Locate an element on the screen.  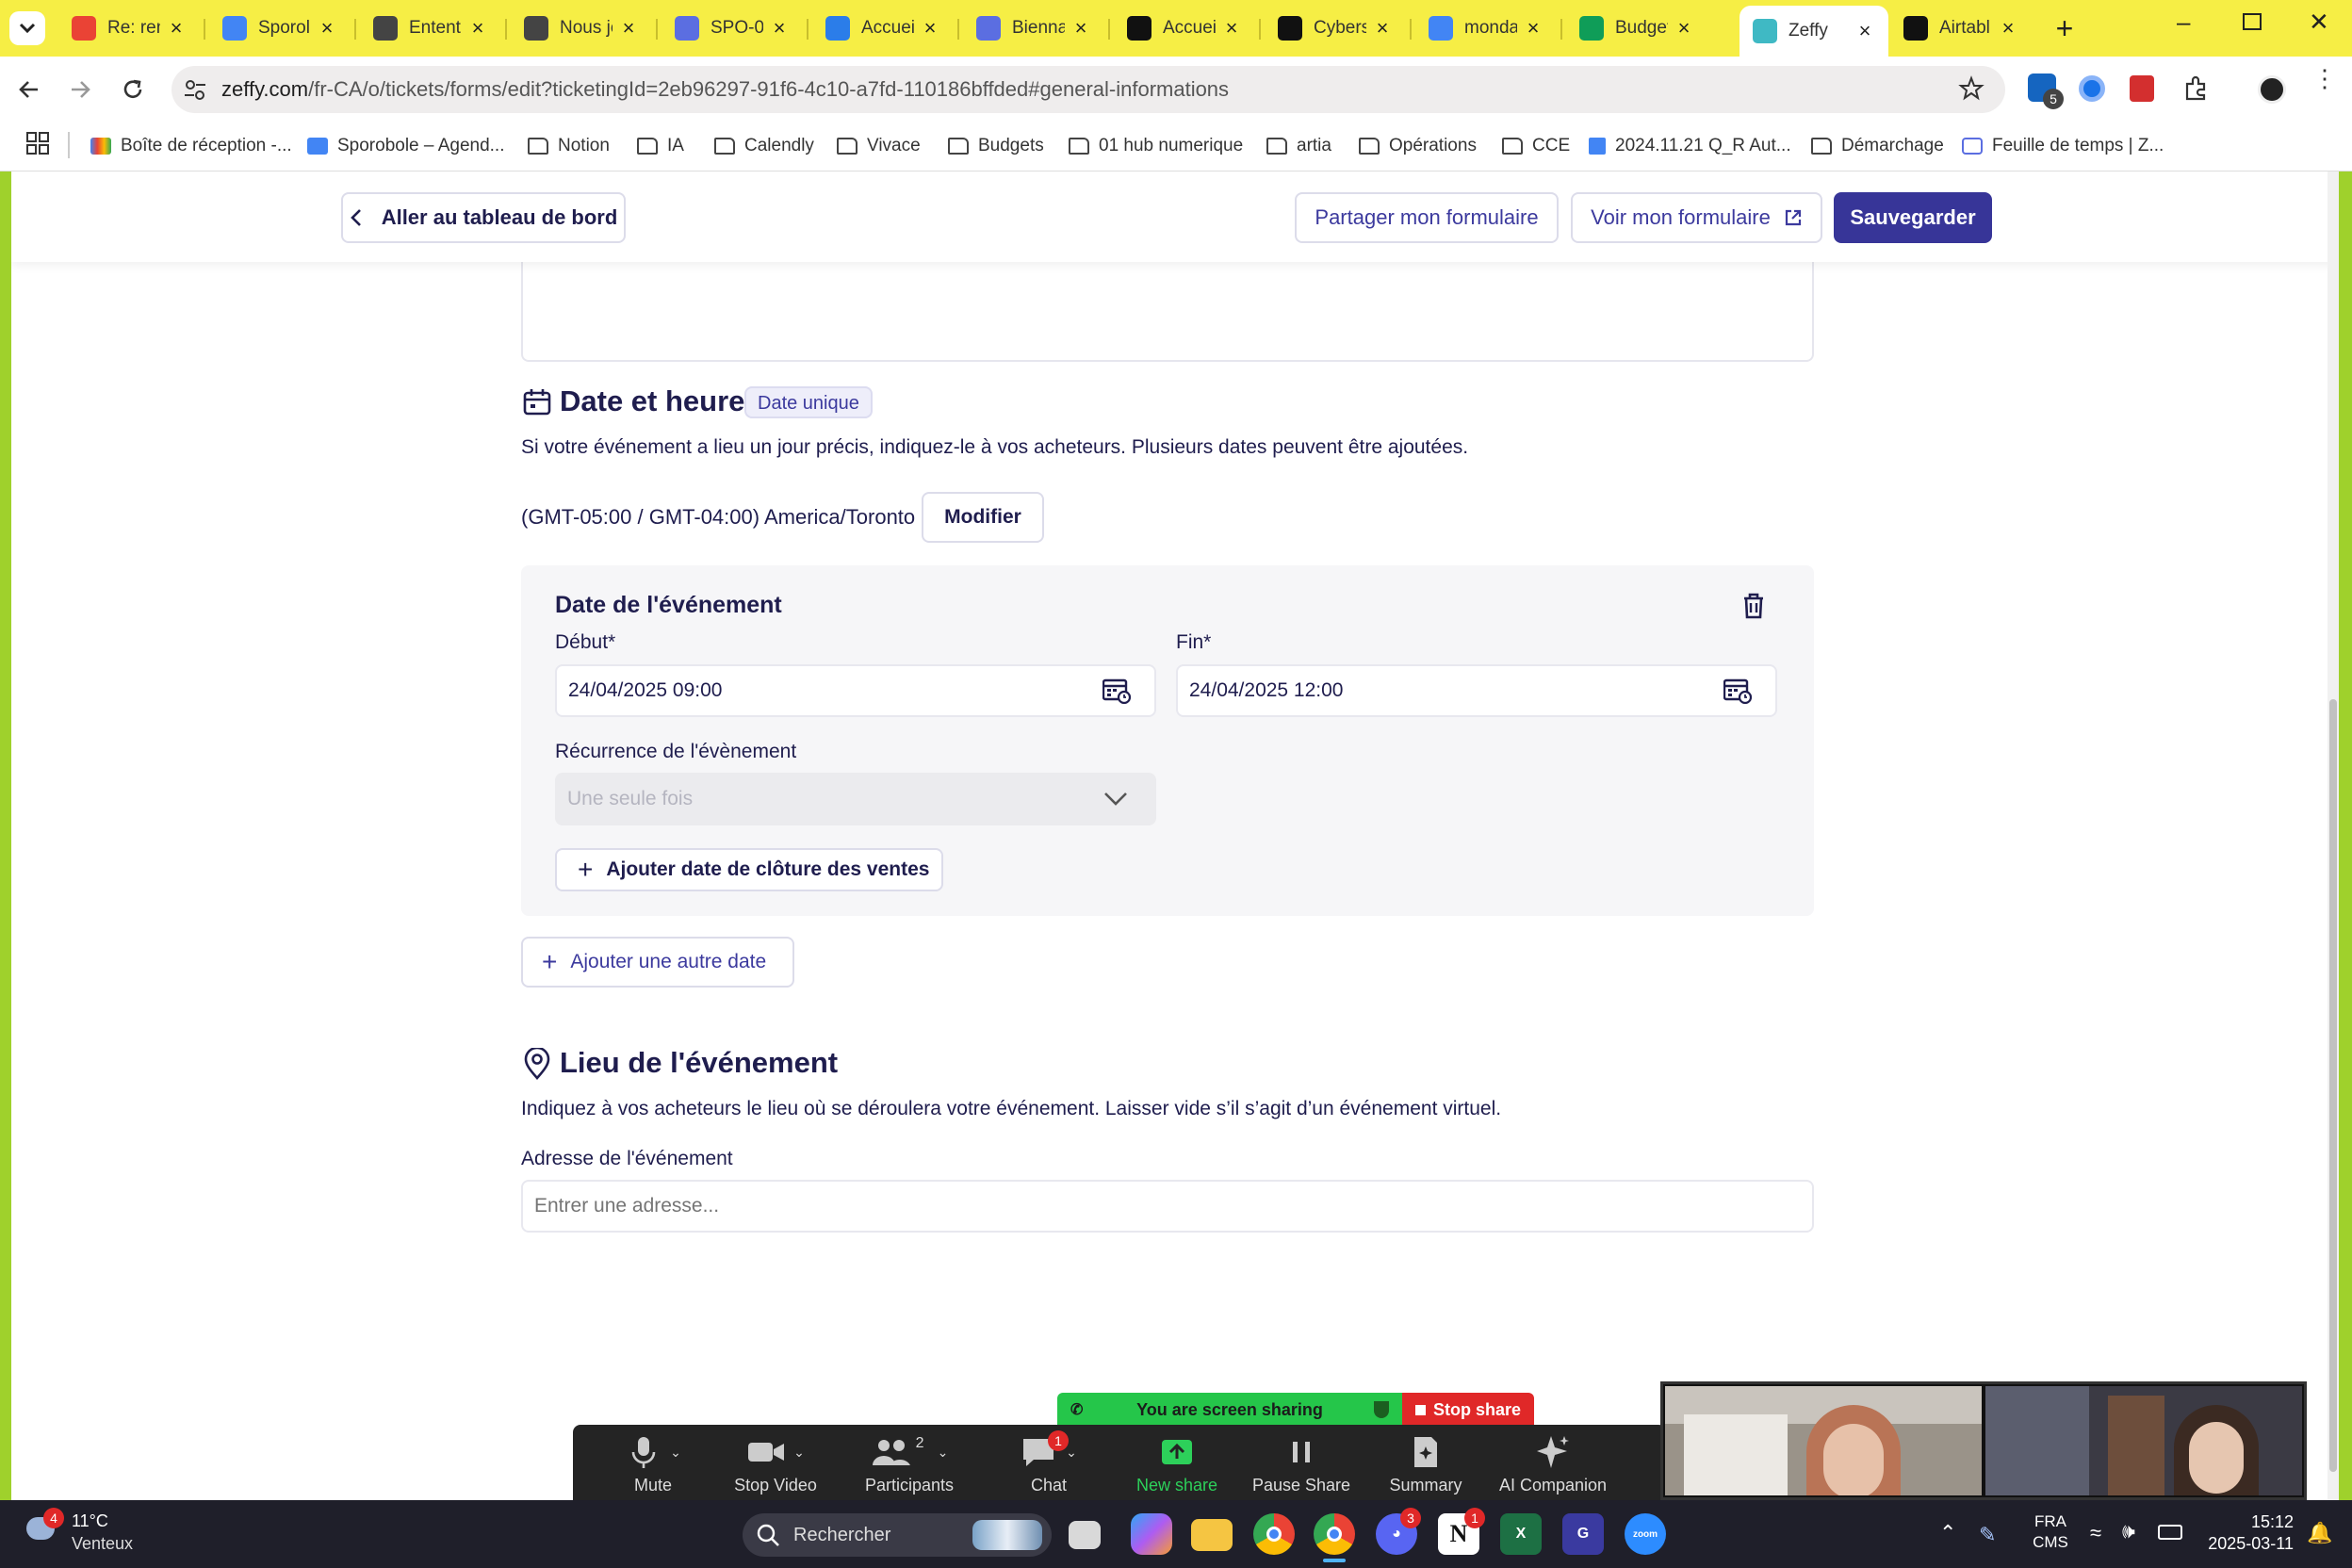
tab-9: monda × is located at coordinates (1486, 28).